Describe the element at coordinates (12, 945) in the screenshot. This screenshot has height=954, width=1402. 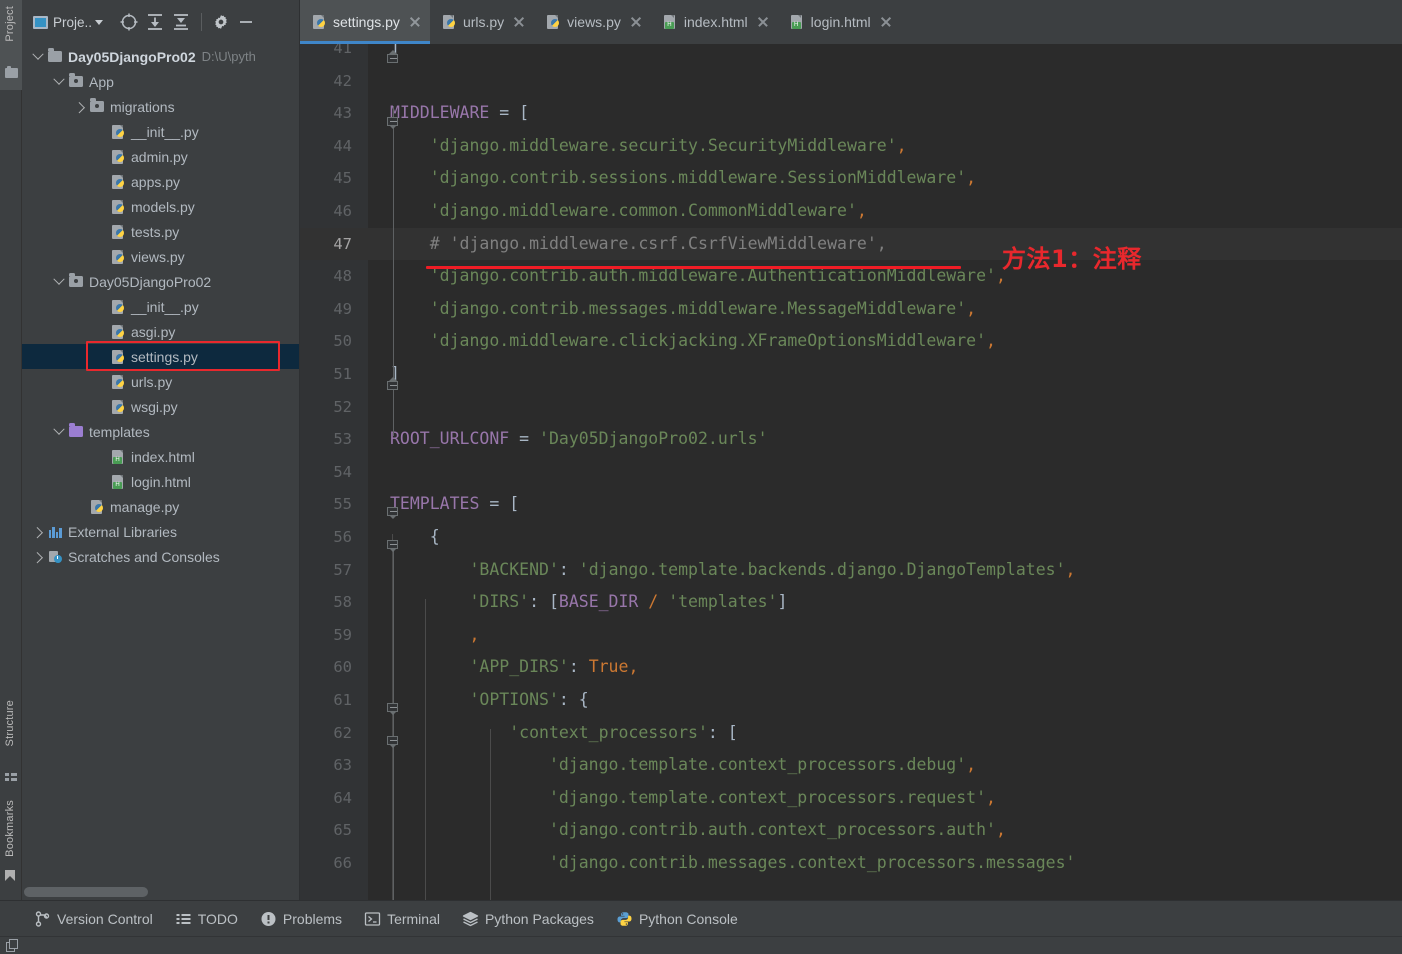
I see `layout-icon` at that location.